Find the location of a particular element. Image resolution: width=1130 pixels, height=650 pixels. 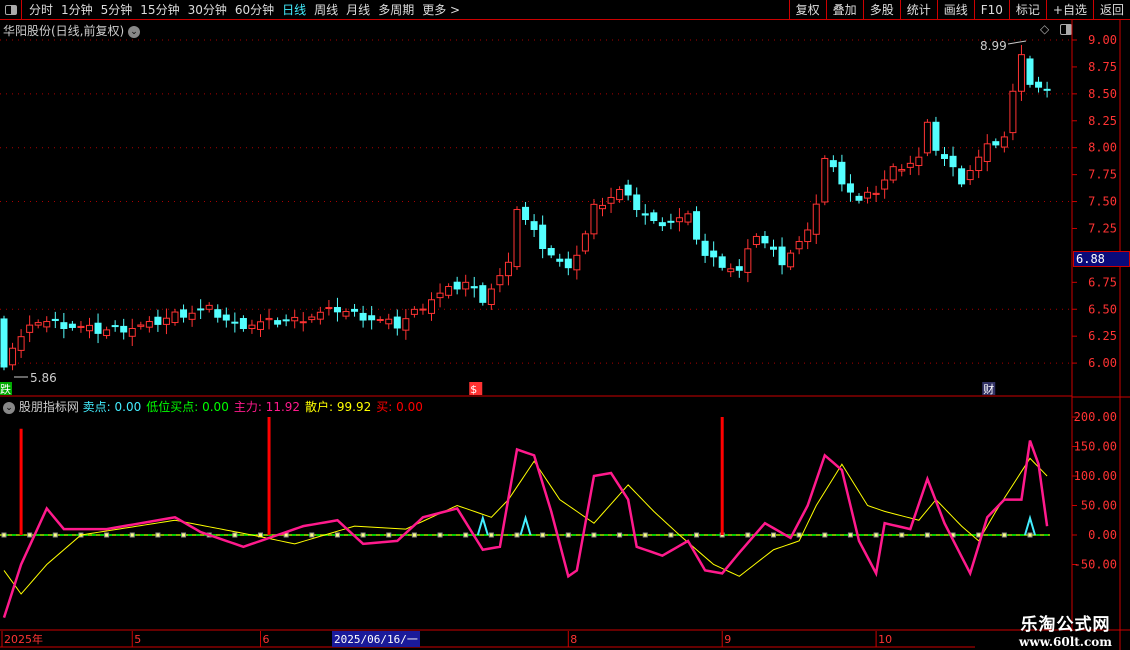

price-tick-label: 8.25 is located at coordinates (1102, 121).